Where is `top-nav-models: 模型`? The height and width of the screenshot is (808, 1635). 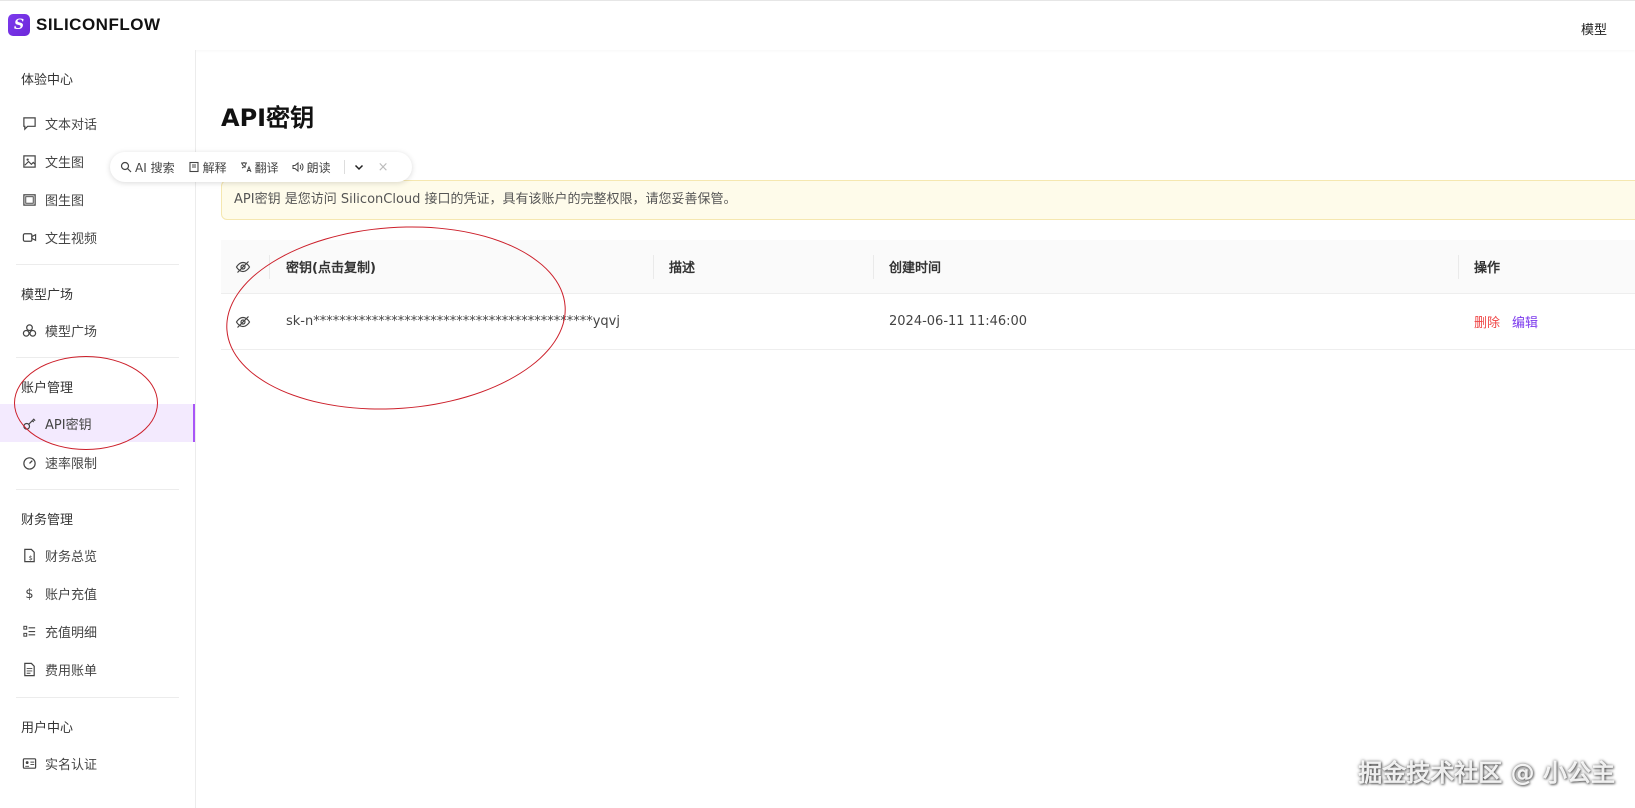 top-nav-models: 模型 is located at coordinates (1594, 28).